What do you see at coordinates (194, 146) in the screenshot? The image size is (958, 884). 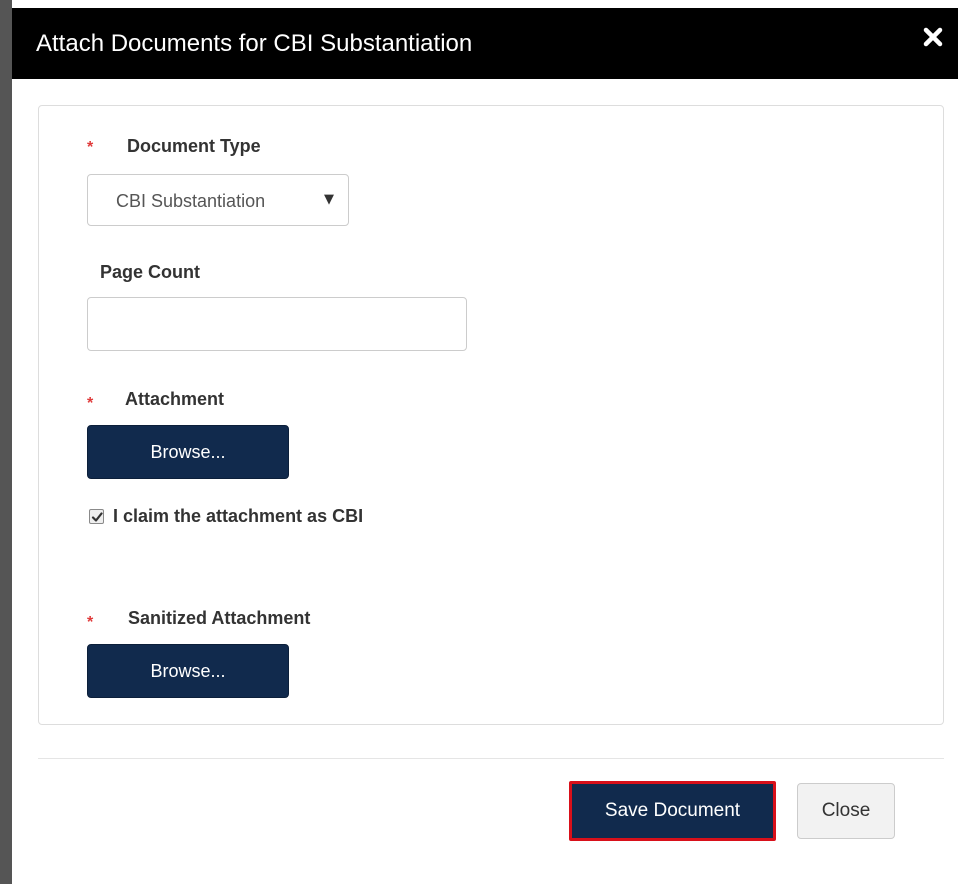 I see `document-type-label: Document Type` at bounding box center [194, 146].